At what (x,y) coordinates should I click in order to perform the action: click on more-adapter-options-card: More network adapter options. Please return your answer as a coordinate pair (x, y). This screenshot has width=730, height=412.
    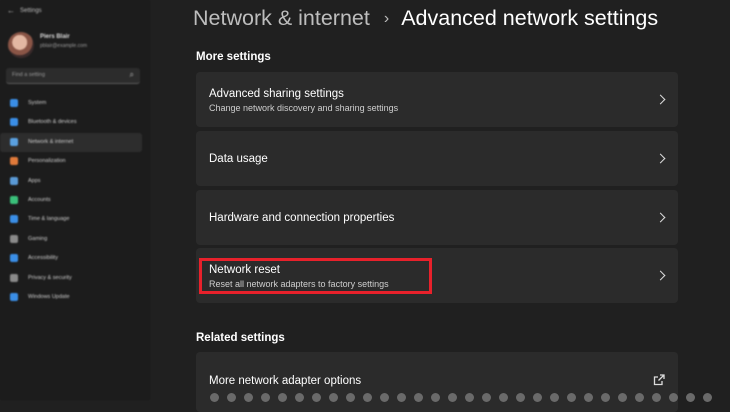
    Looking at the image, I should click on (437, 382).